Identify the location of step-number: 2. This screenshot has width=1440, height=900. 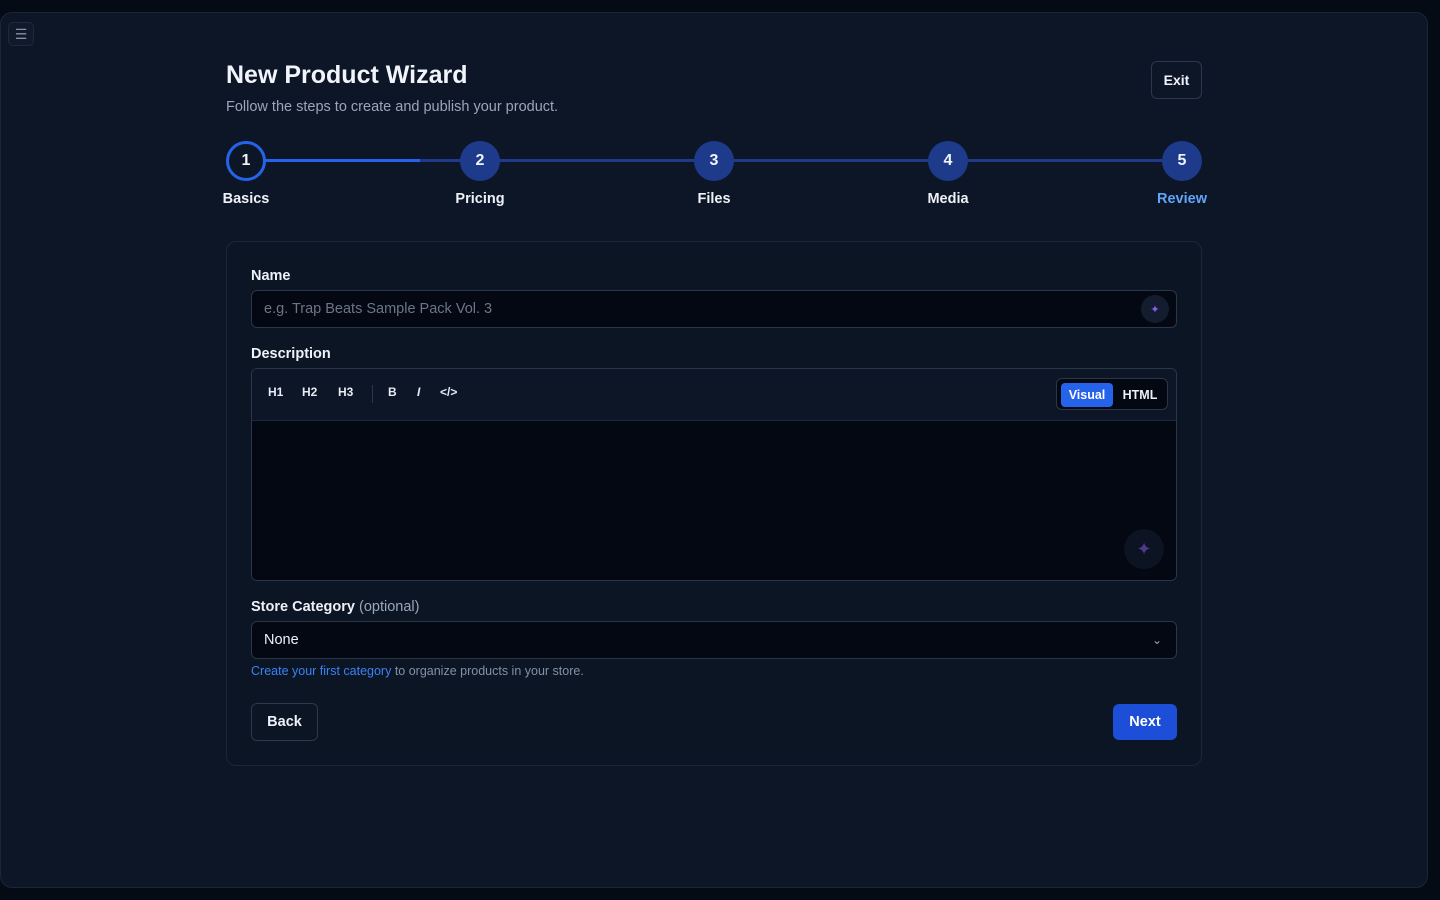
(480, 161).